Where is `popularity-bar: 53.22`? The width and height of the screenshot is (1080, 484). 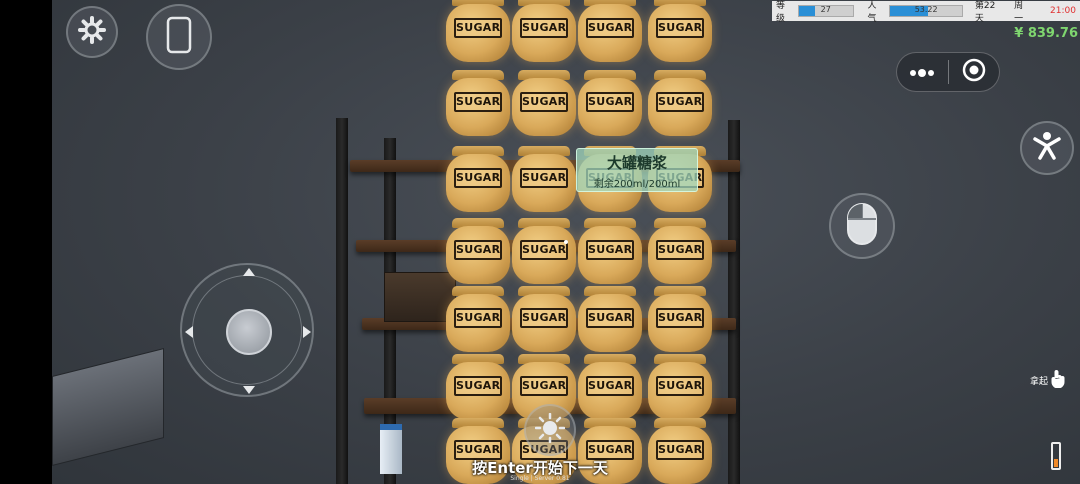 popularity-bar: 53.22 is located at coordinates (926, 11).